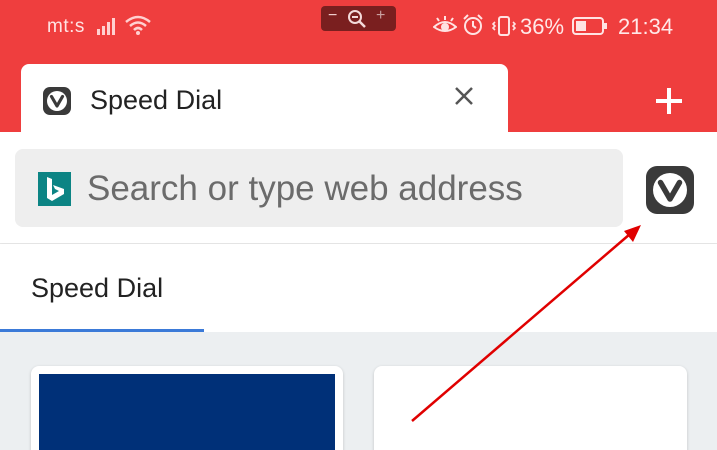 The width and height of the screenshot is (717, 450). What do you see at coordinates (347, 189) in the screenshot?
I see `search-input` at bounding box center [347, 189].